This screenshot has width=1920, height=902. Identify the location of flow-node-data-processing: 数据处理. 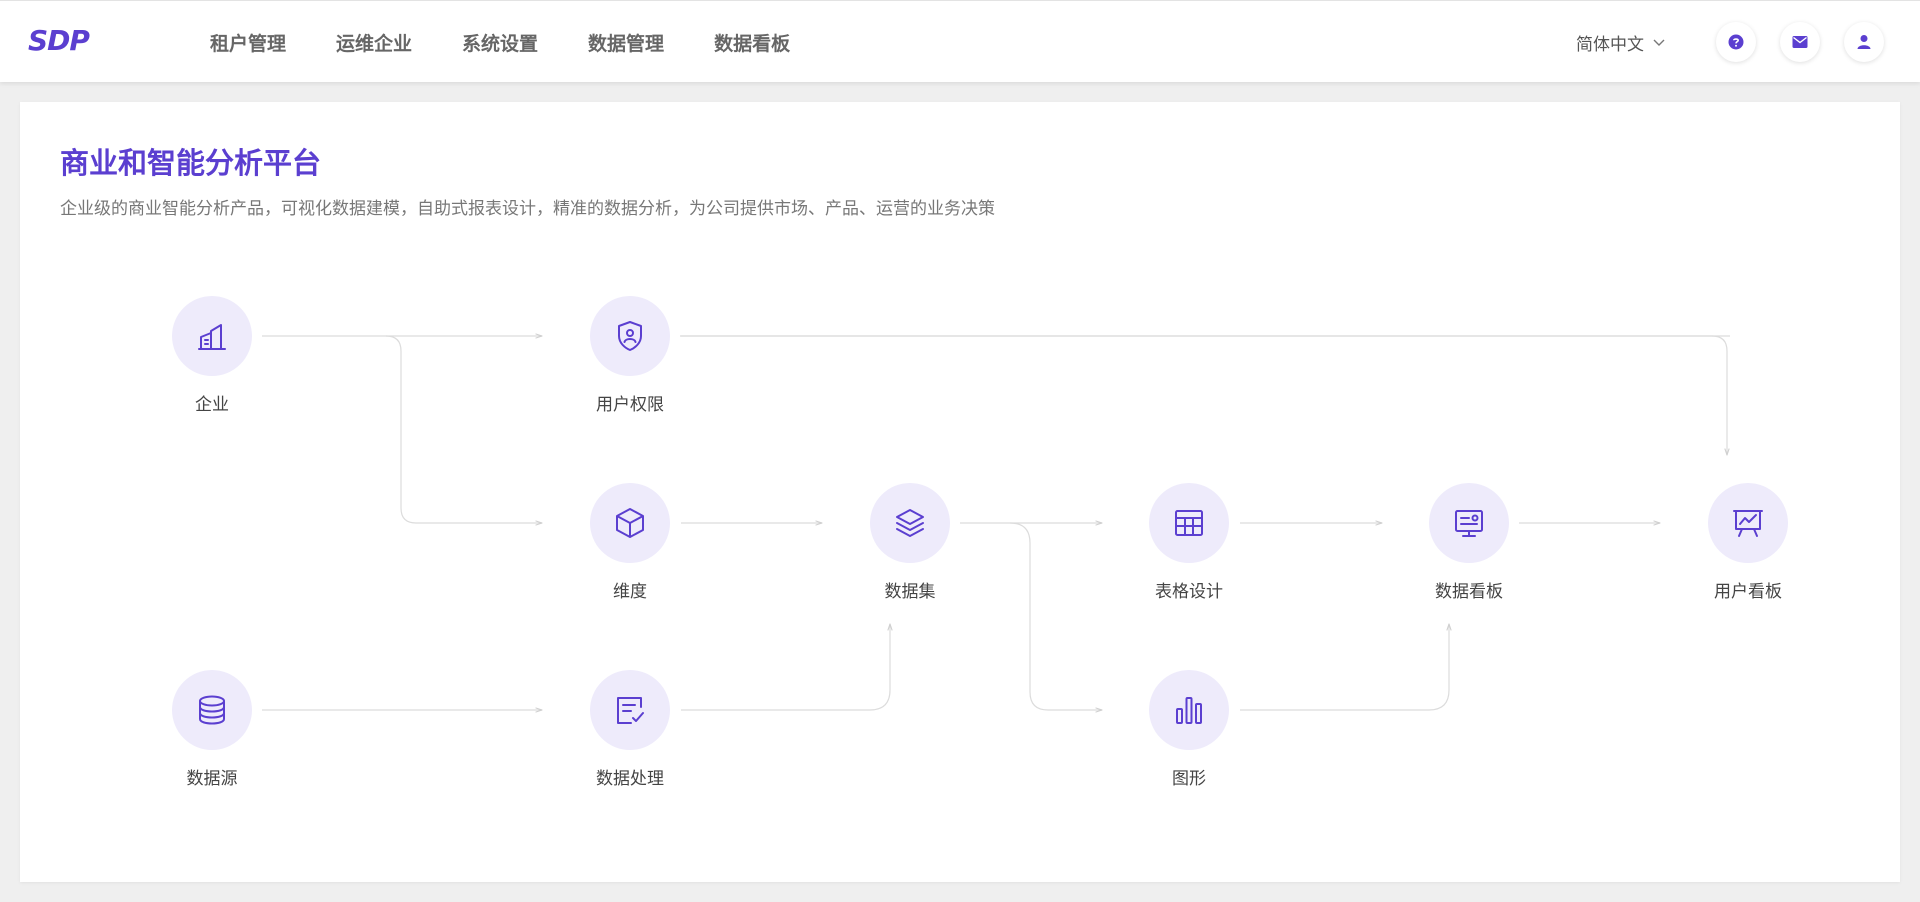
(630, 729).